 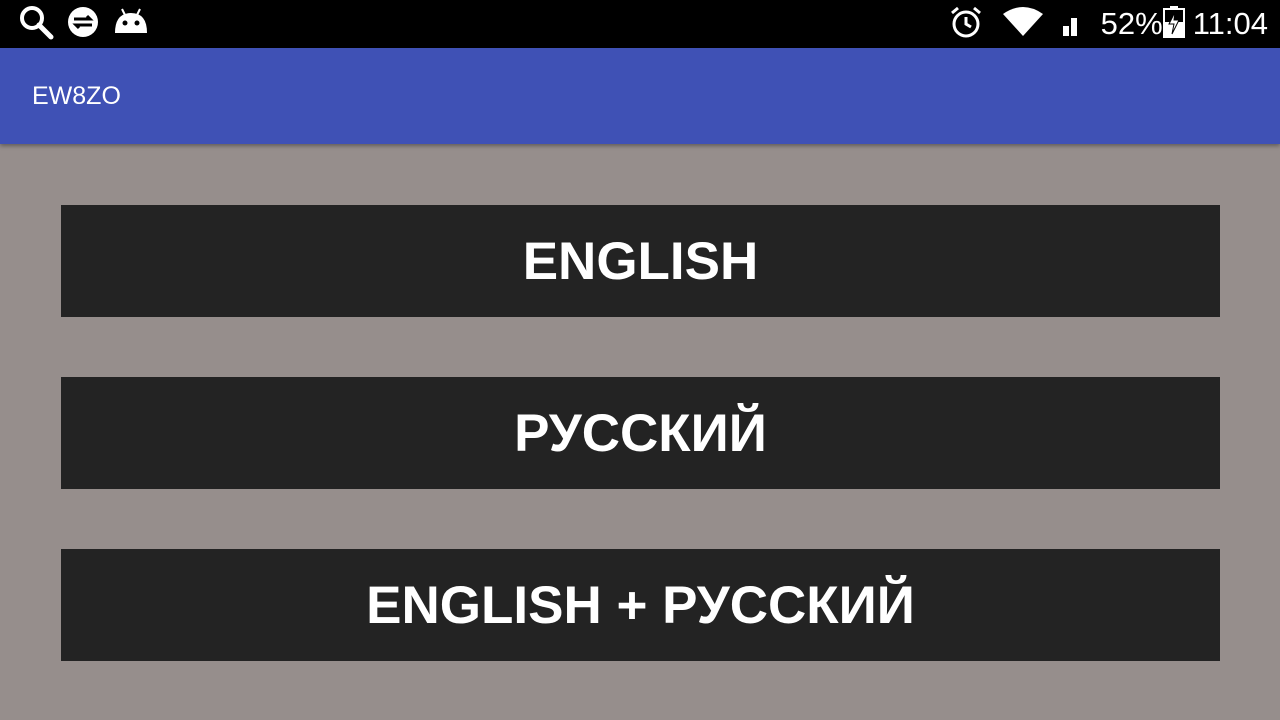 I want to click on android-icon, so click(x=131, y=24).